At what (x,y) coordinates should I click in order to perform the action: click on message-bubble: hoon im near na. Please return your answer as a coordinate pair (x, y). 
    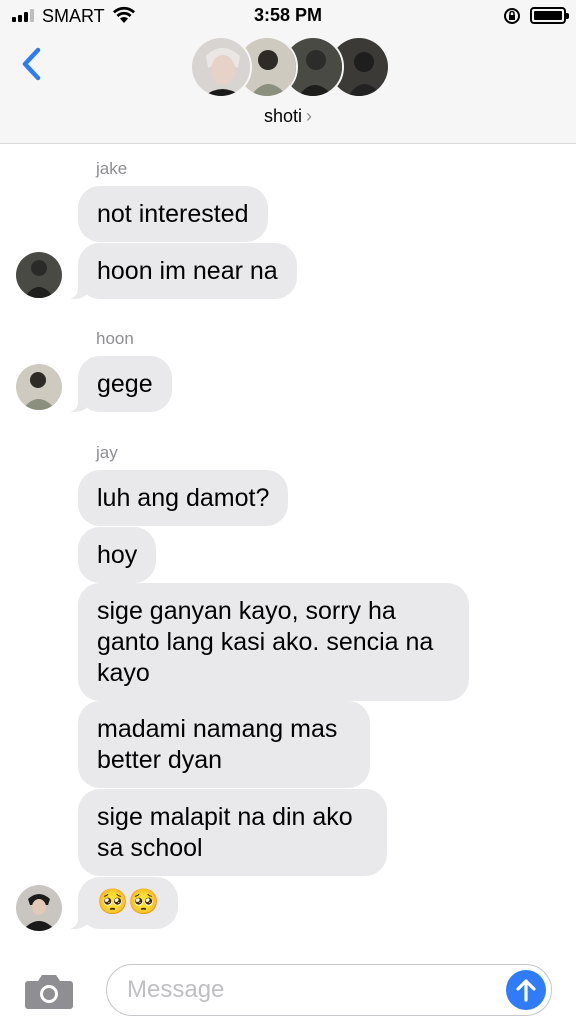
    Looking at the image, I should click on (182, 271).